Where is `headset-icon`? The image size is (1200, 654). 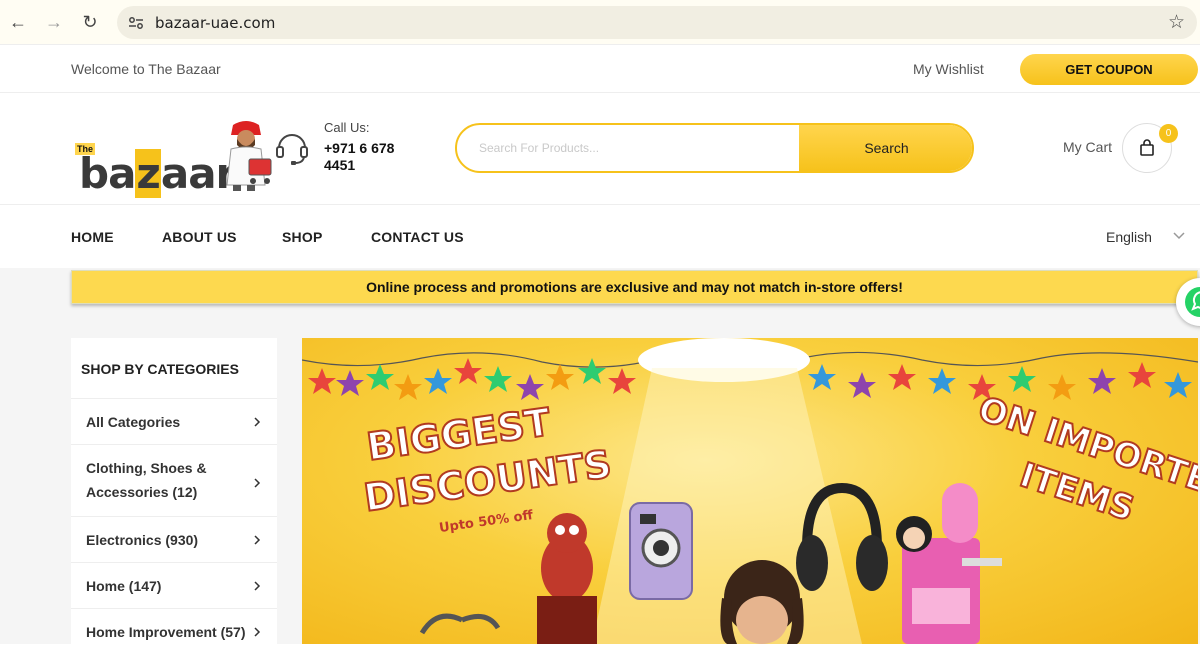
headset-icon is located at coordinates (292, 149).